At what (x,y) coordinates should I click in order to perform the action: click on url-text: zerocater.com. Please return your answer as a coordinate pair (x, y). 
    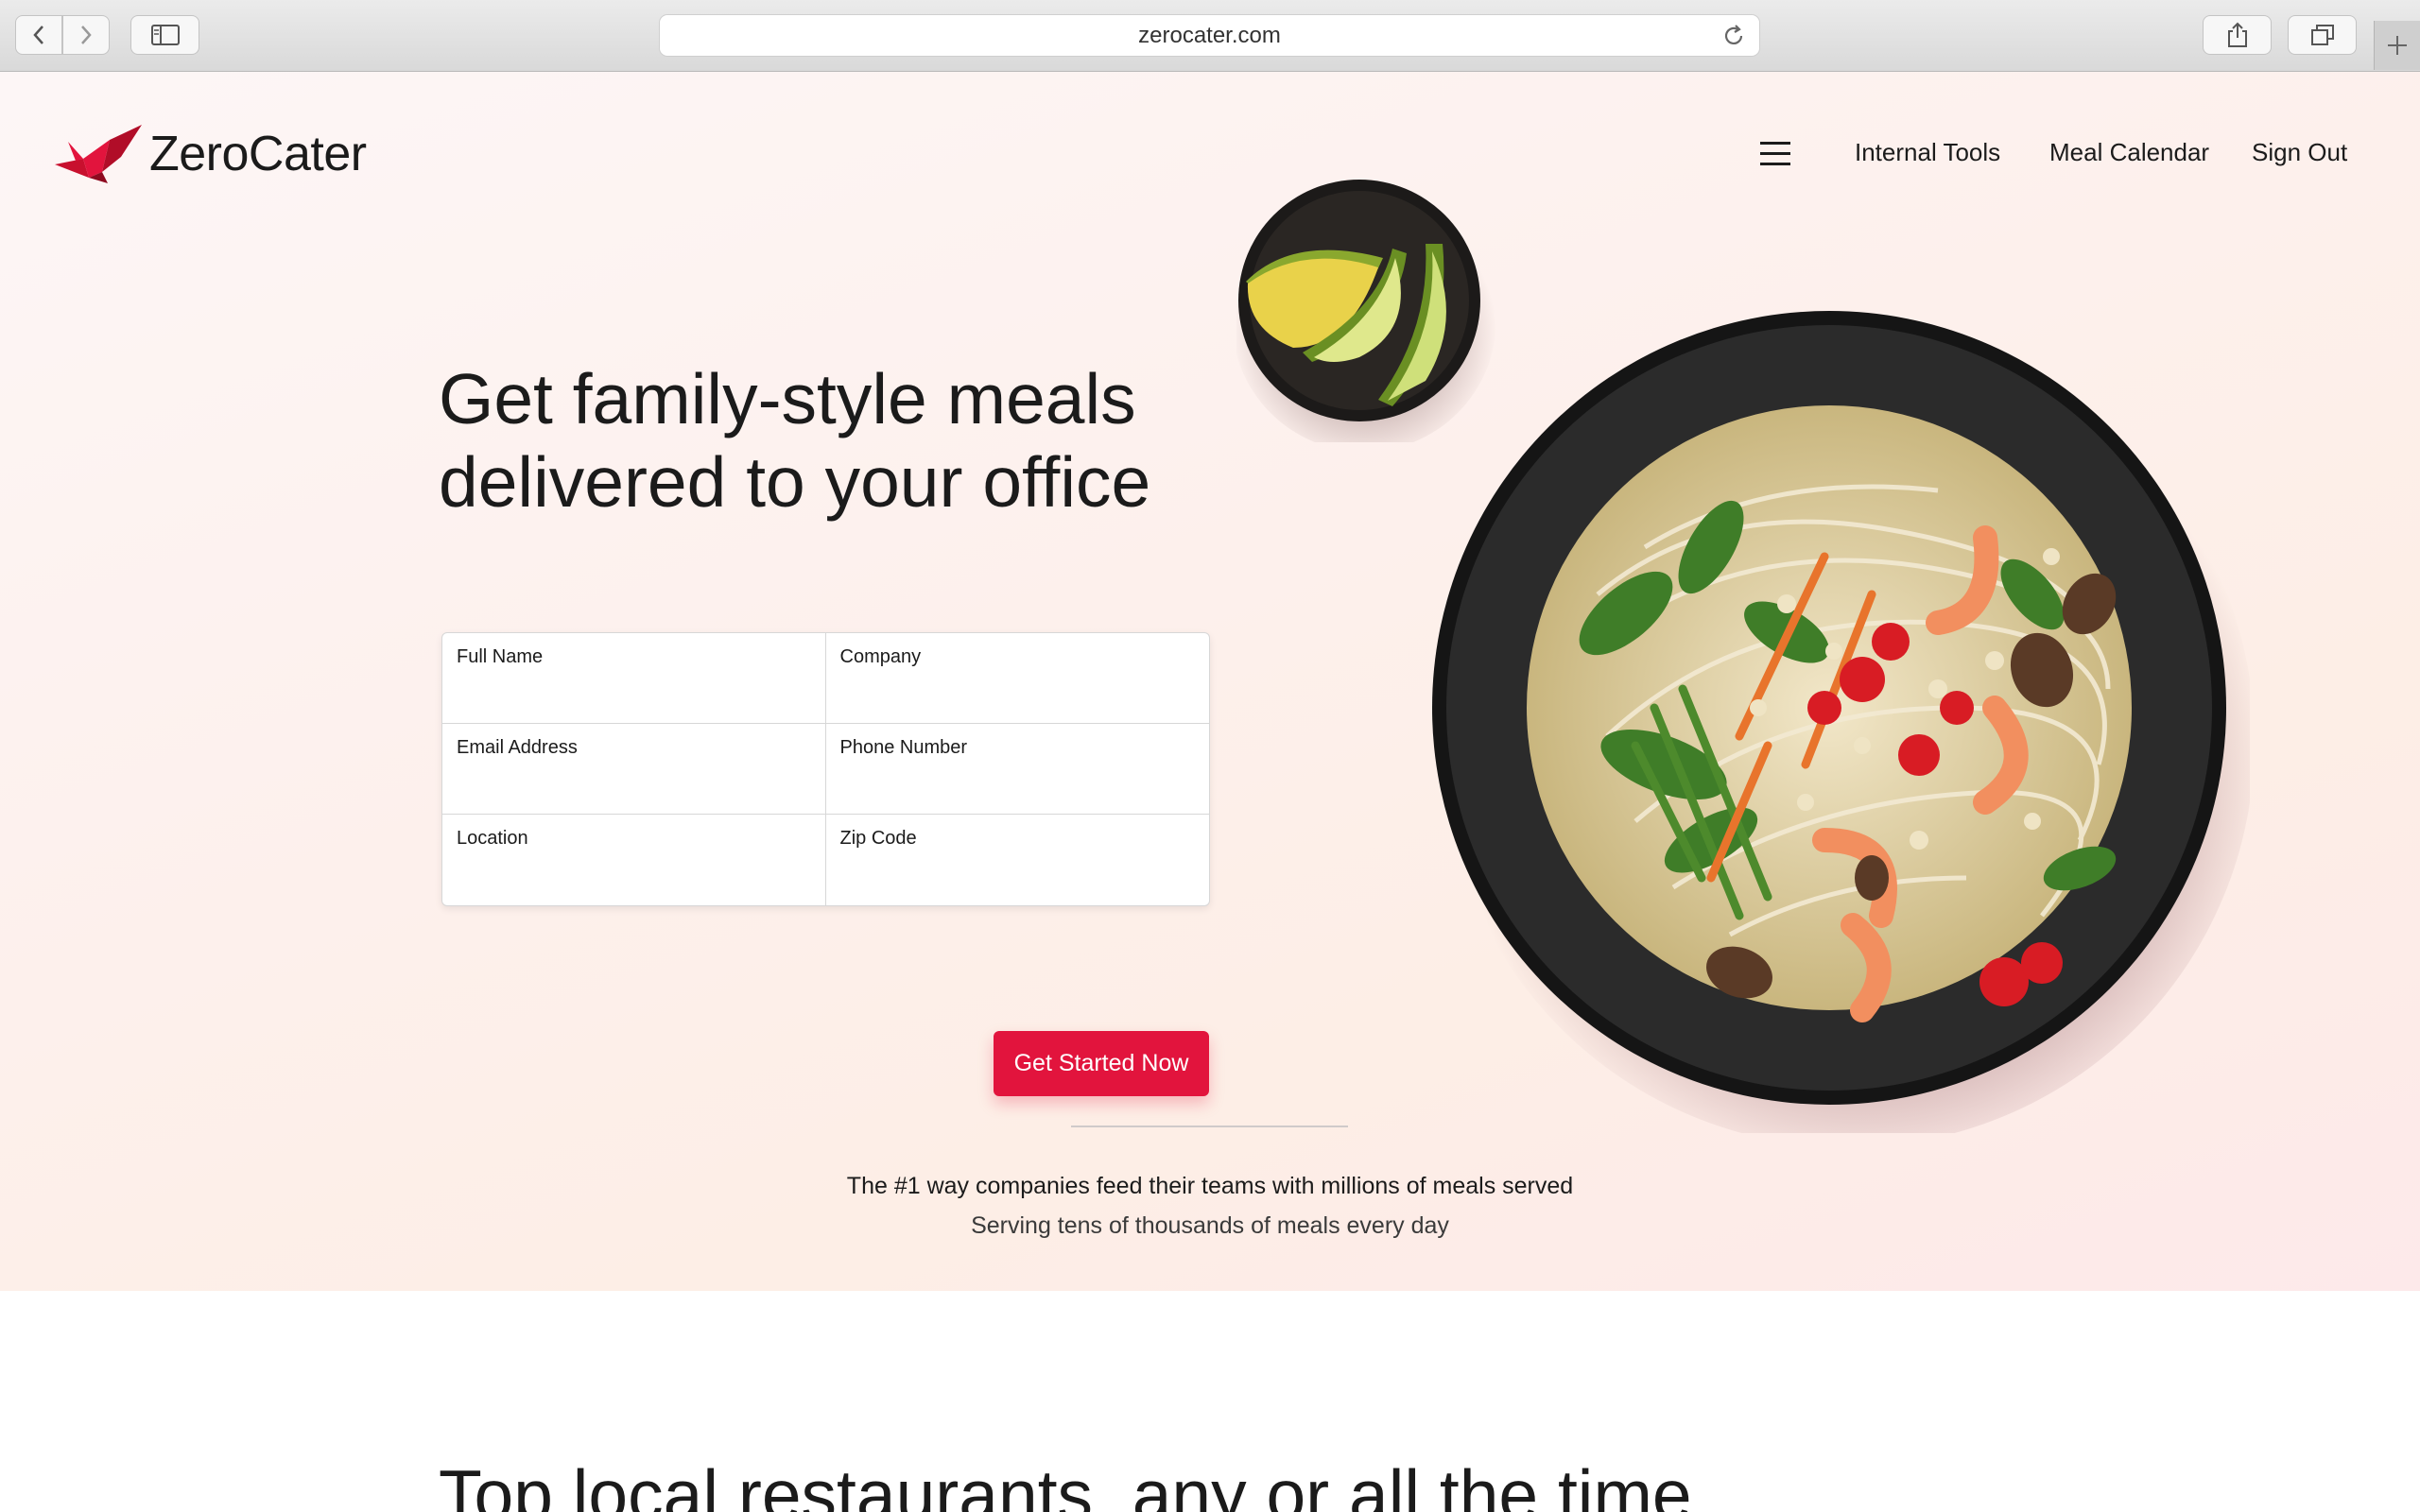
    Looking at the image, I should click on (1210, 35).